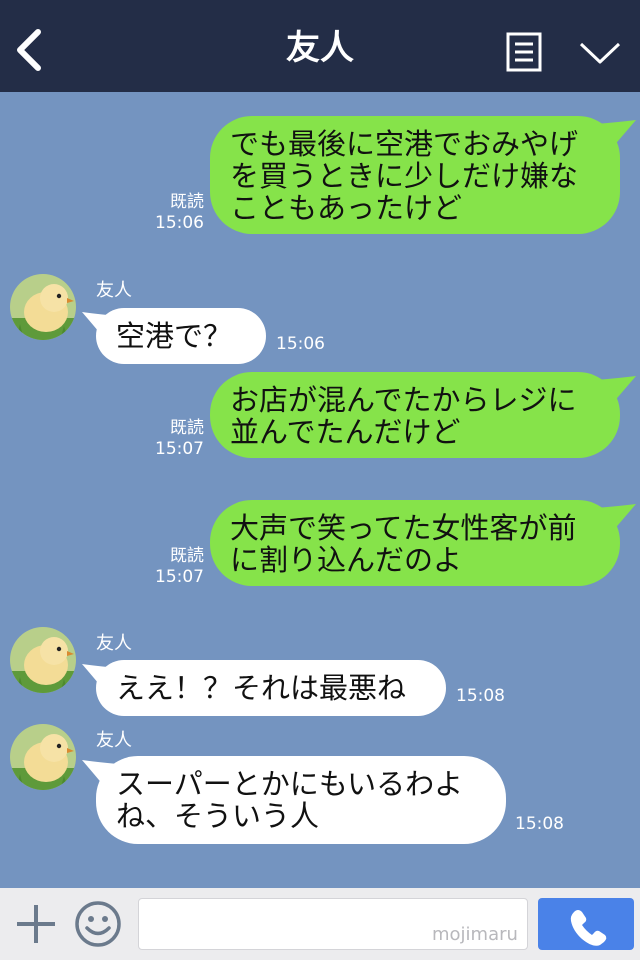  I want to click on watermark-text: mojimaru, so click(475, 934).